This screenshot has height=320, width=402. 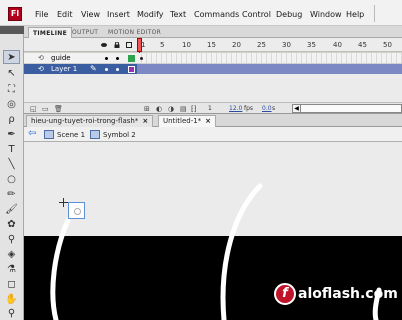 What do you see at coordinates (11, 73) in the screenshot?
I see `subselection-tool-icon: ↖` at bounding box center [11, 73].